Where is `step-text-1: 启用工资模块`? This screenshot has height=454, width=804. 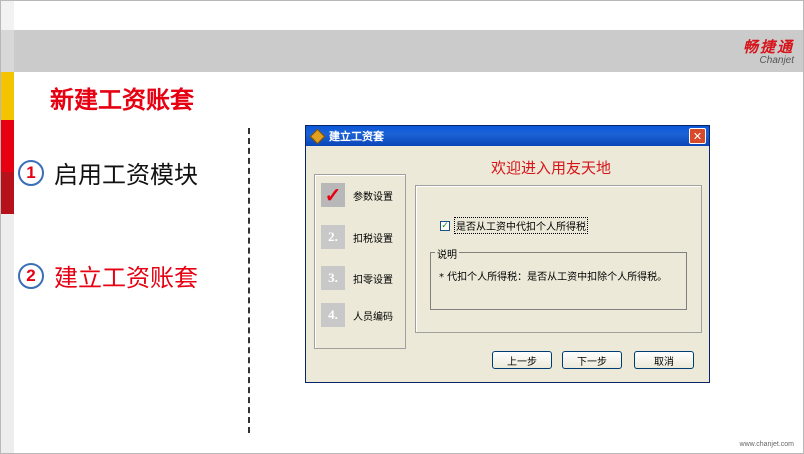 step-text-1: 启用工资模块 is located at coordinates (126, 175).